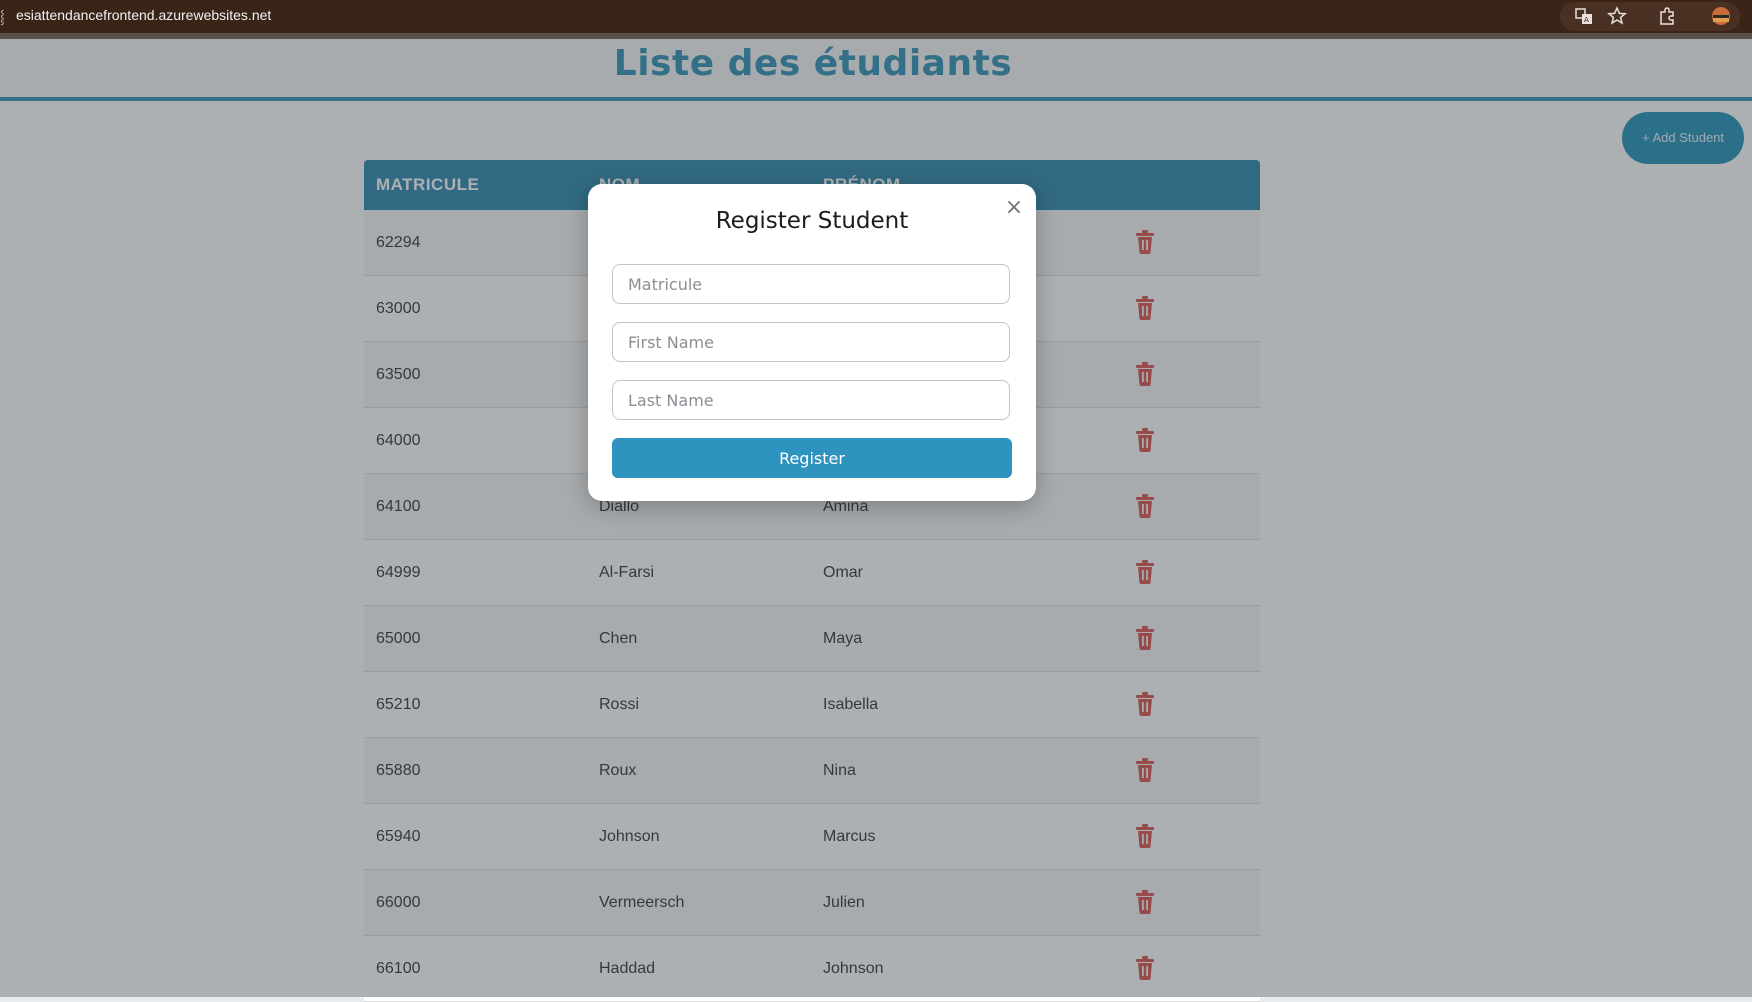 This screenshot has height=1002, width=1752. I want to click on first-name-input, so click(811, 342).